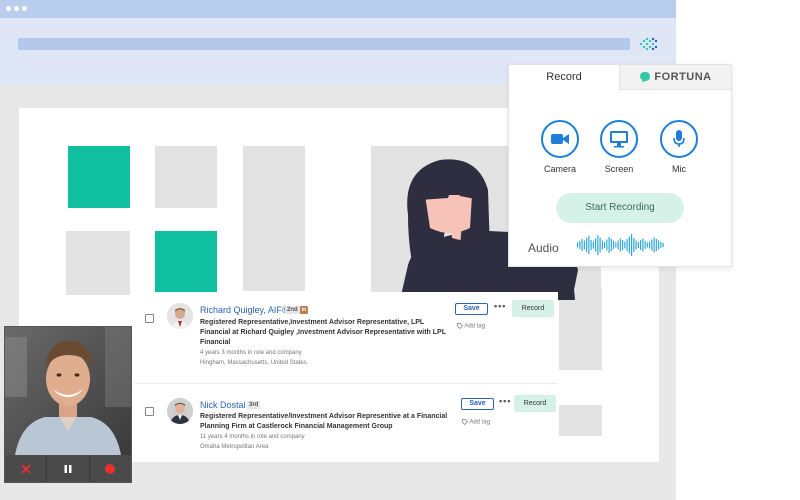 Image resolution: width=800 pixels, height=500 pixels. What do you see at coordinates (619, 139) in the screenshot?
I see `screen-source-circle` at bounding box center [619, 139].